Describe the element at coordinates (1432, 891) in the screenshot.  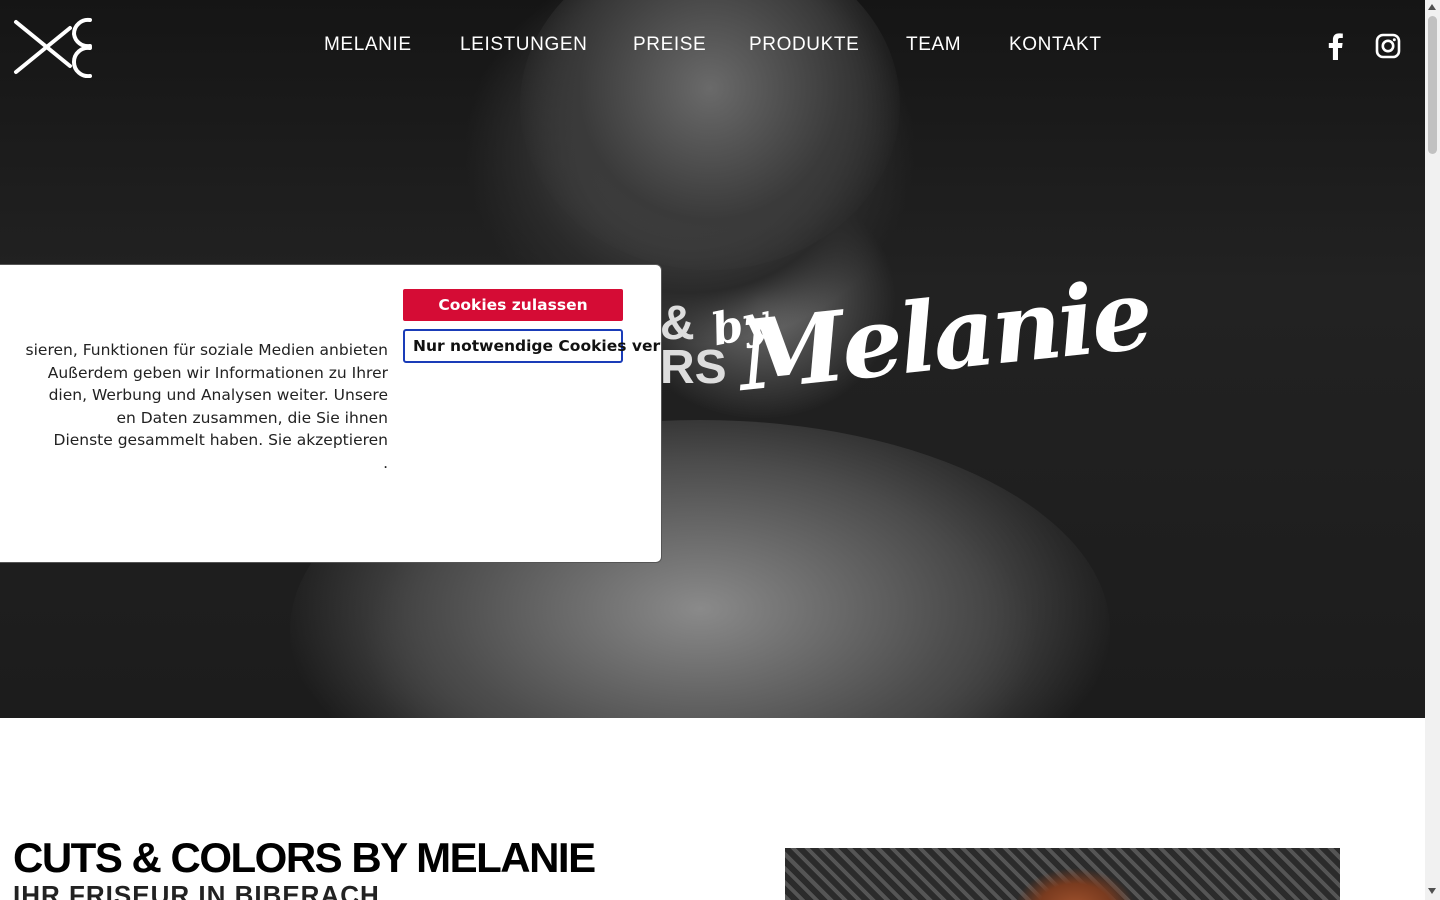
I see `scroll-down-arrow-icon` at that location.